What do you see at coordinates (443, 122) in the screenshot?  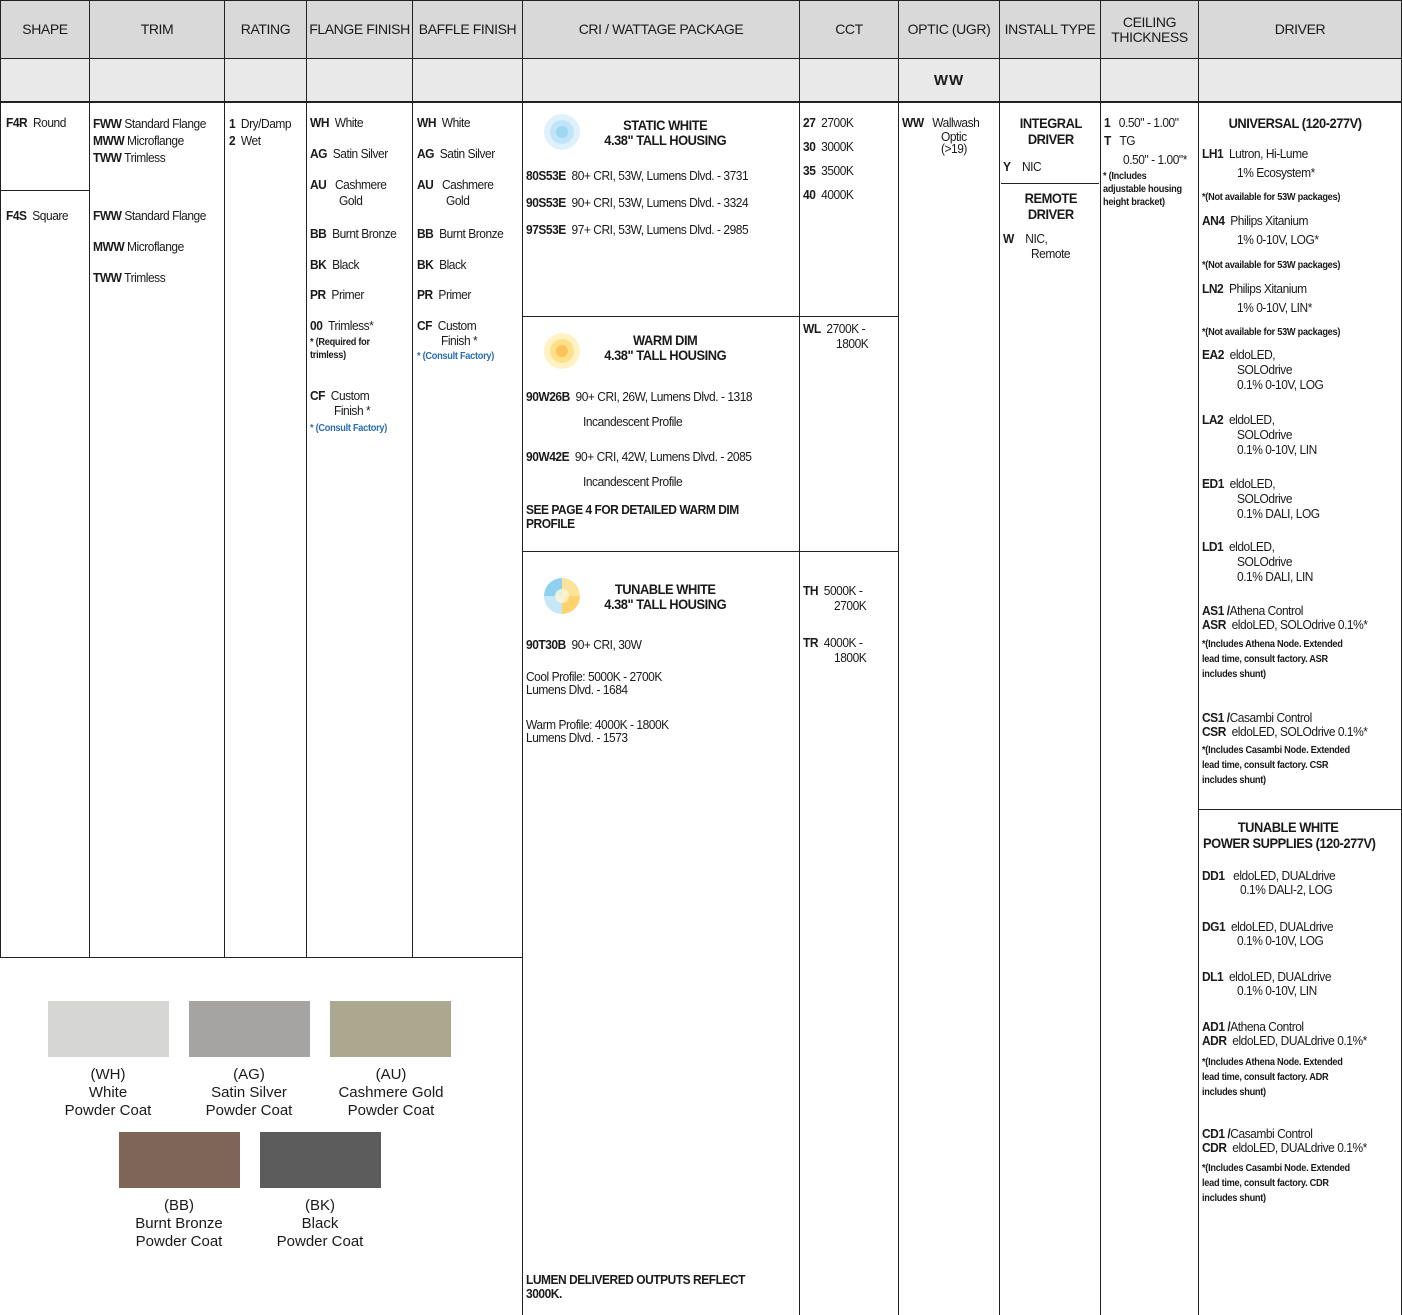 I see `baffle-wh: WH White` at bounding box center [443, 122].